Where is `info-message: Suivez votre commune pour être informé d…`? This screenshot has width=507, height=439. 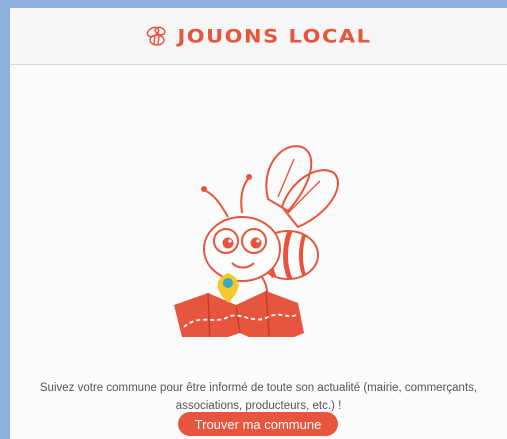
info-message: Suivez votre commune pour être informé d… is located at coordinates (258, 396).